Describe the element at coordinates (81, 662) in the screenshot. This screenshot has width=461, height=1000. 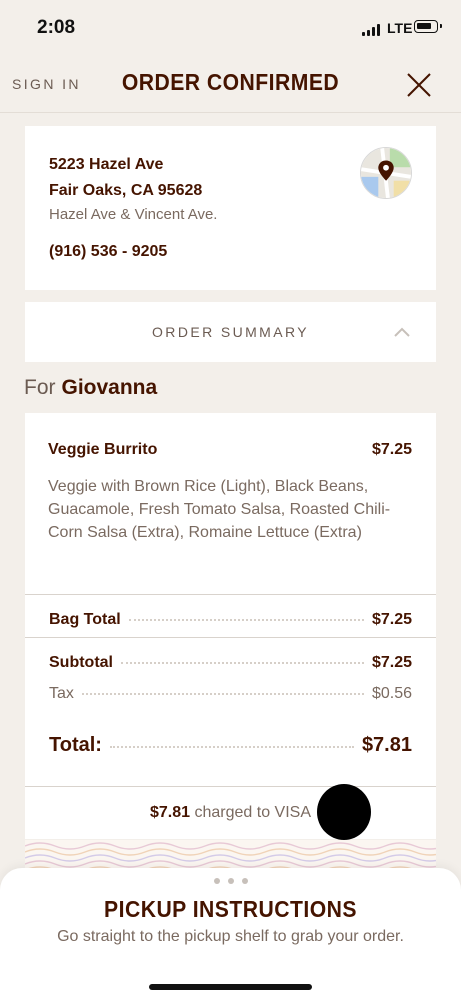
I see `subtotal-label: Subtotal` at that location.